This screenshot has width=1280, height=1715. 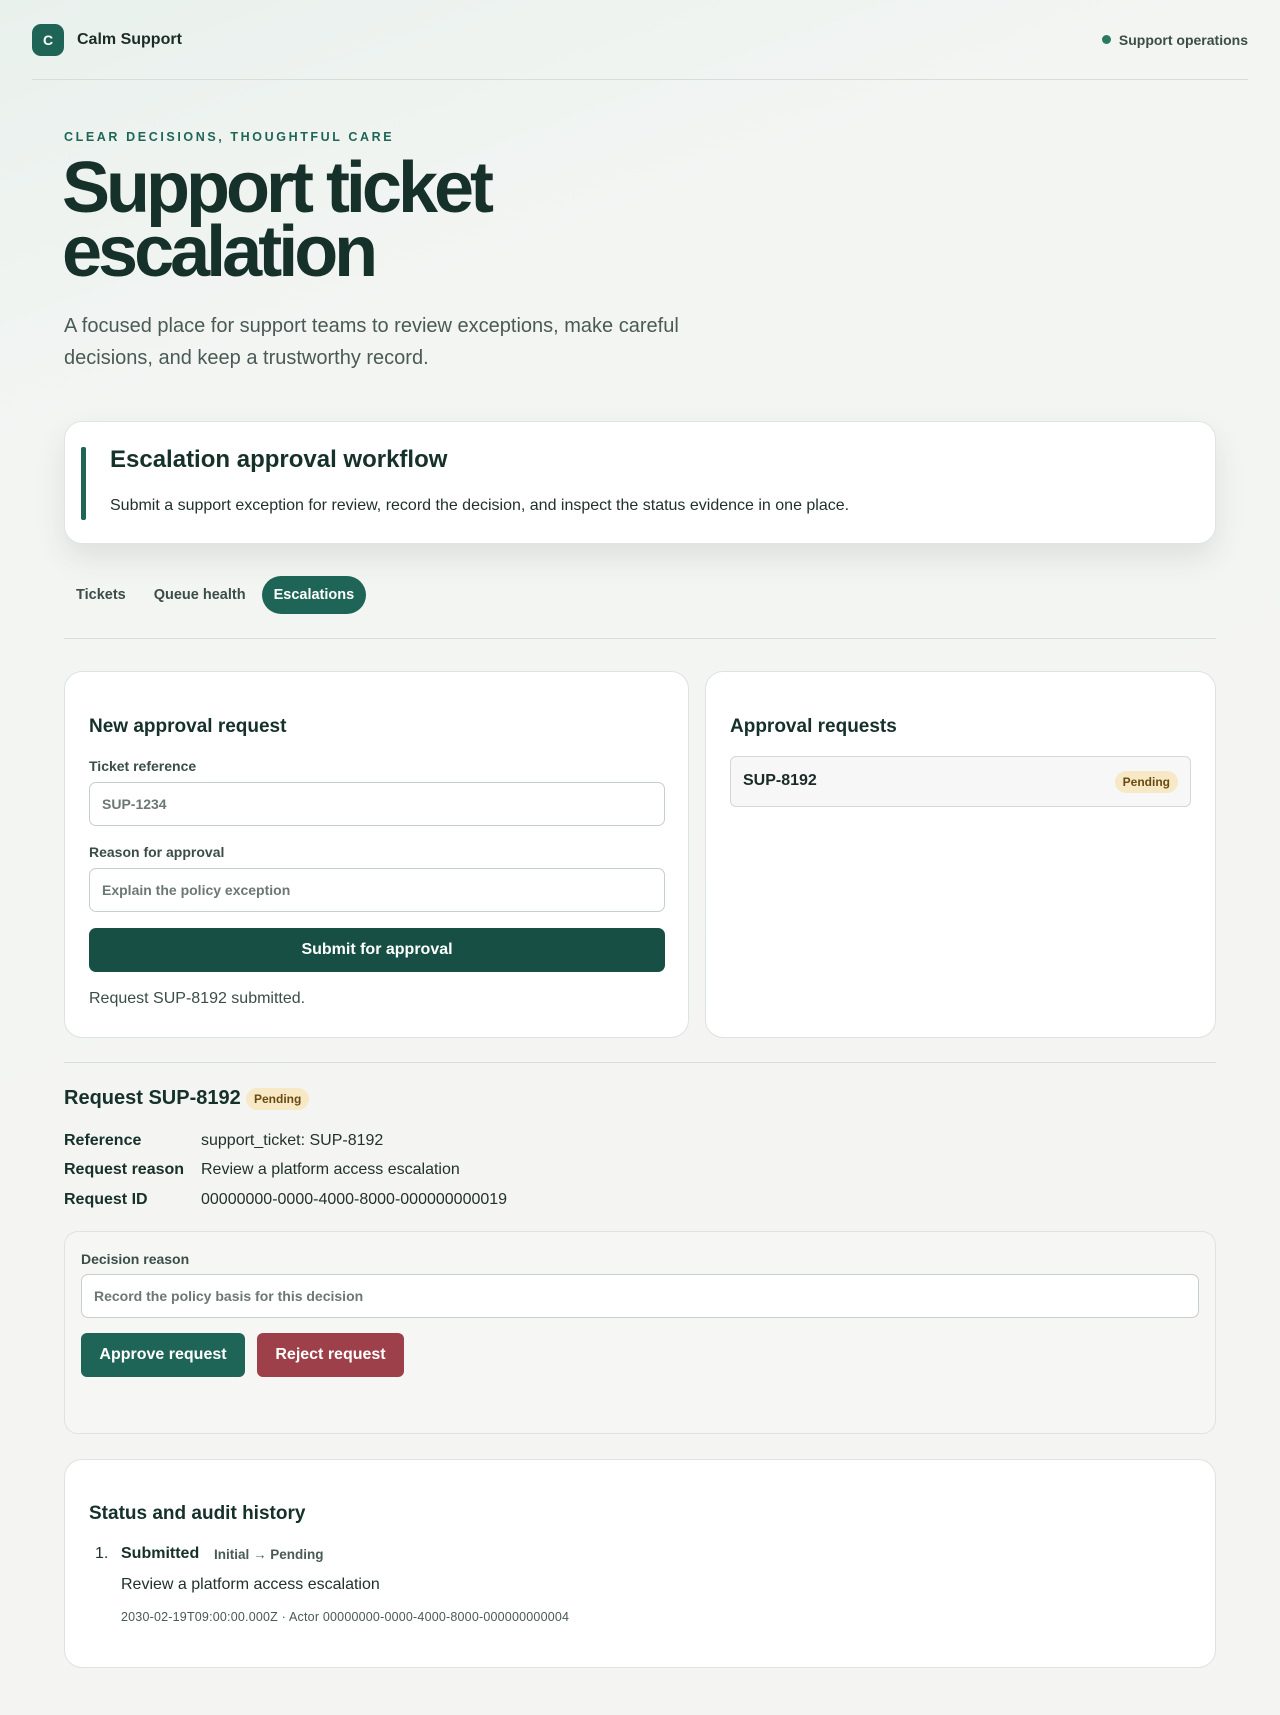 I want to click on support-operations-indicator: Support operations, so click(x=1174, y=39).